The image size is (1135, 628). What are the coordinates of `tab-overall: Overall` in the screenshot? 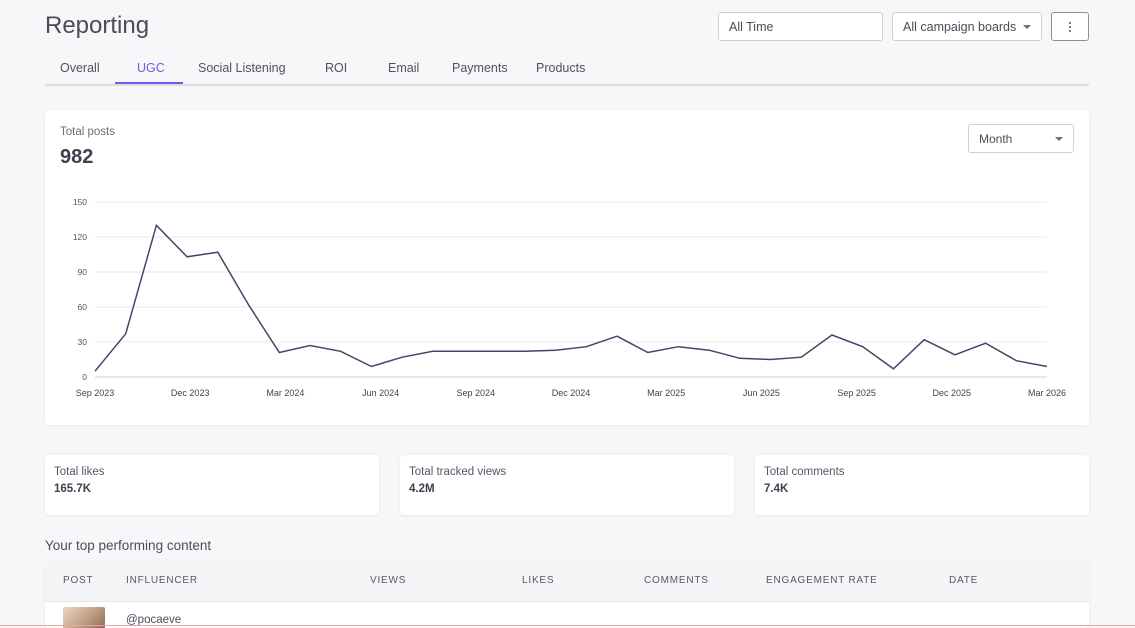 It's located at (80, 68).